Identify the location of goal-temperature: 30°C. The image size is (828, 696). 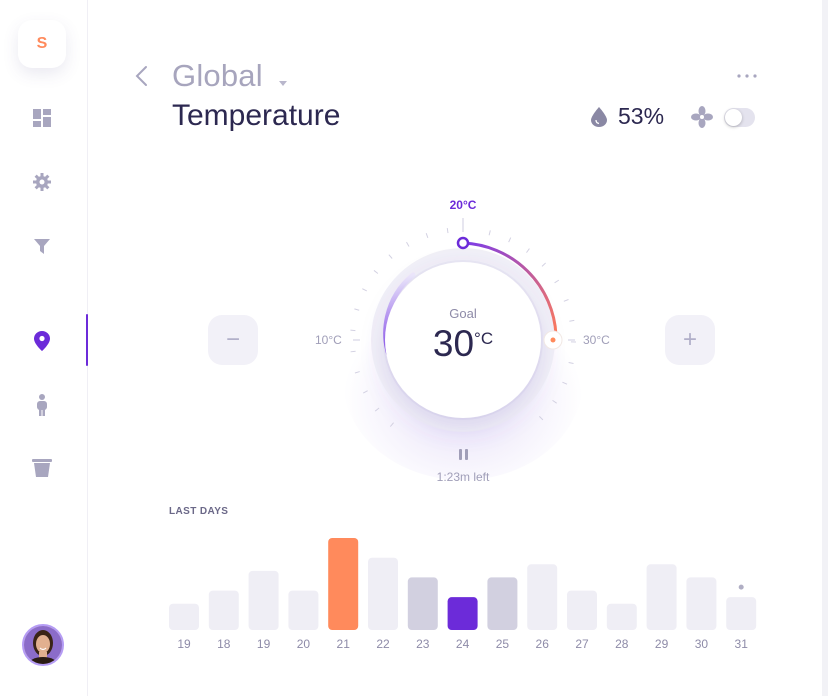
(463, 344).